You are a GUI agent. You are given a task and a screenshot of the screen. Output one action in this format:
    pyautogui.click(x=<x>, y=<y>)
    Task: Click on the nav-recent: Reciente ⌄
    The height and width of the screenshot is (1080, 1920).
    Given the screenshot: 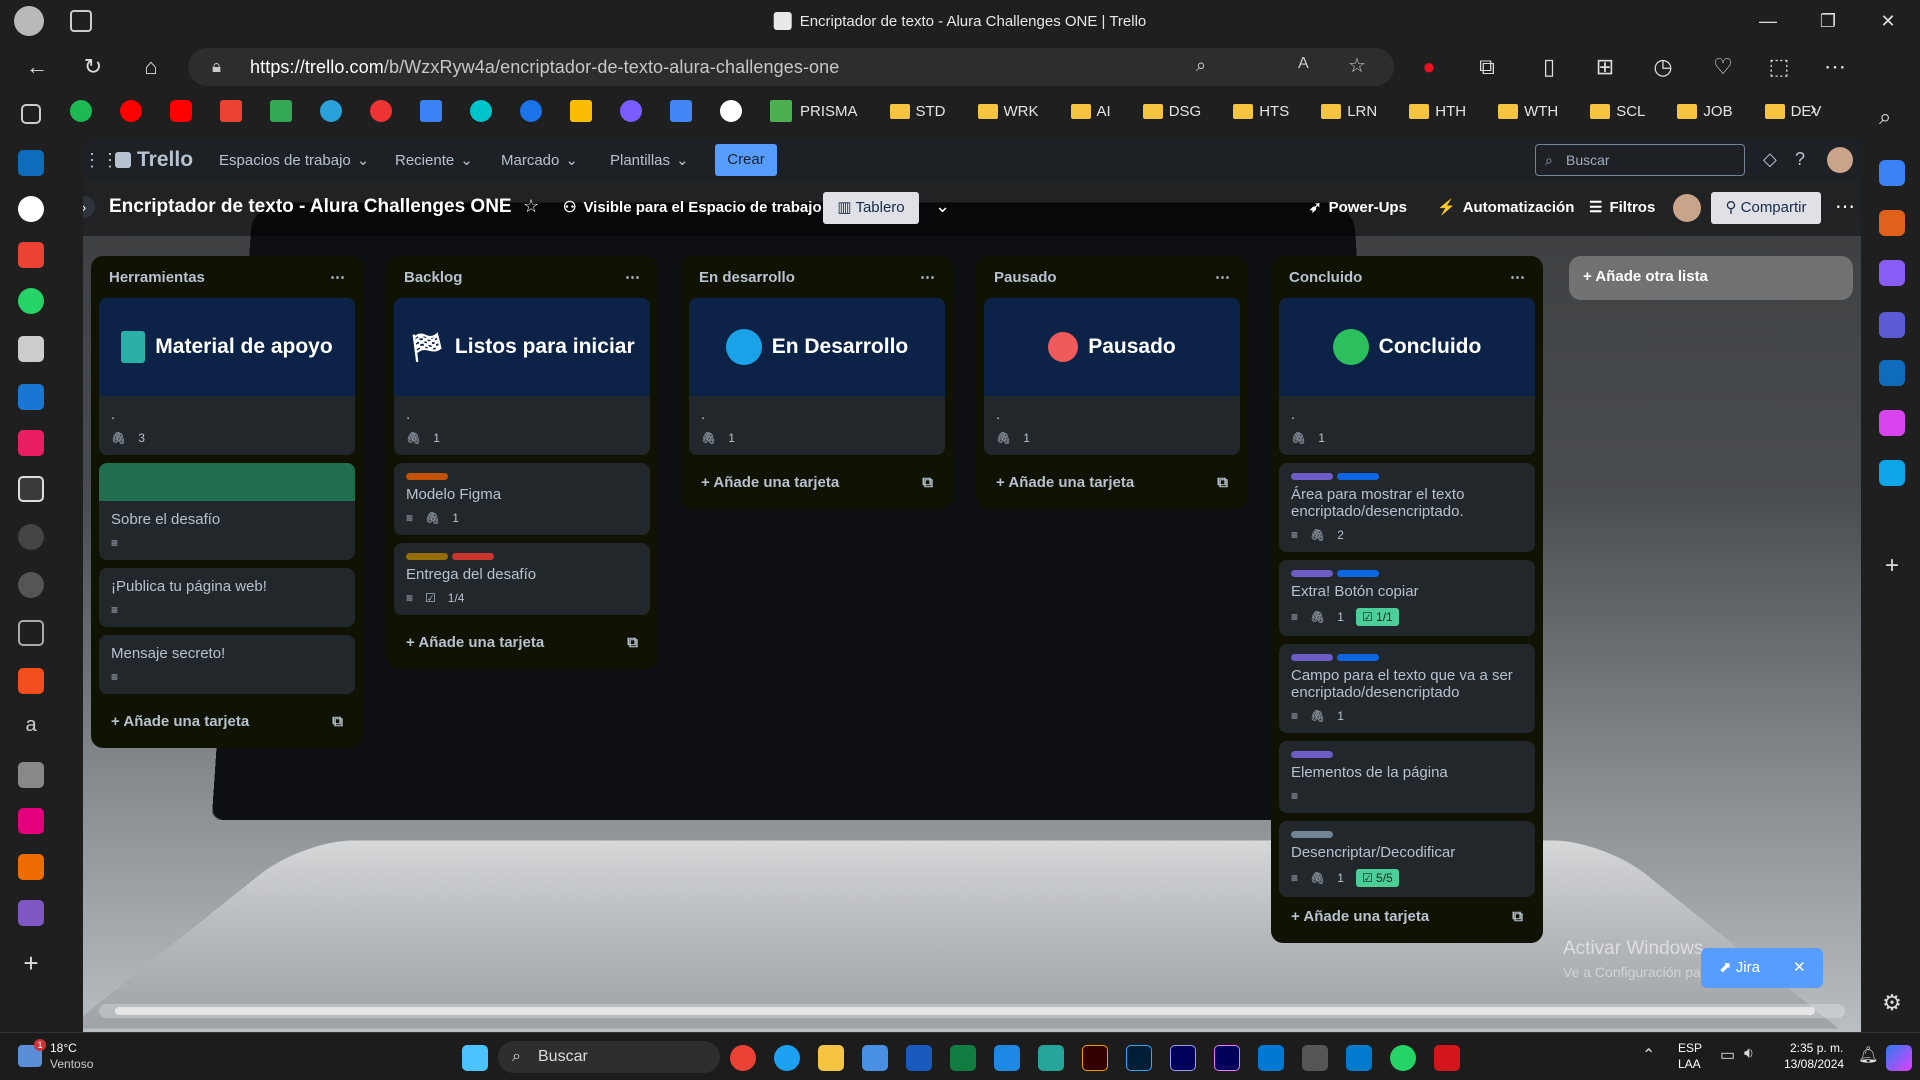 What is the action you would take?
    pyautogui.click(x=434, y=160)
    